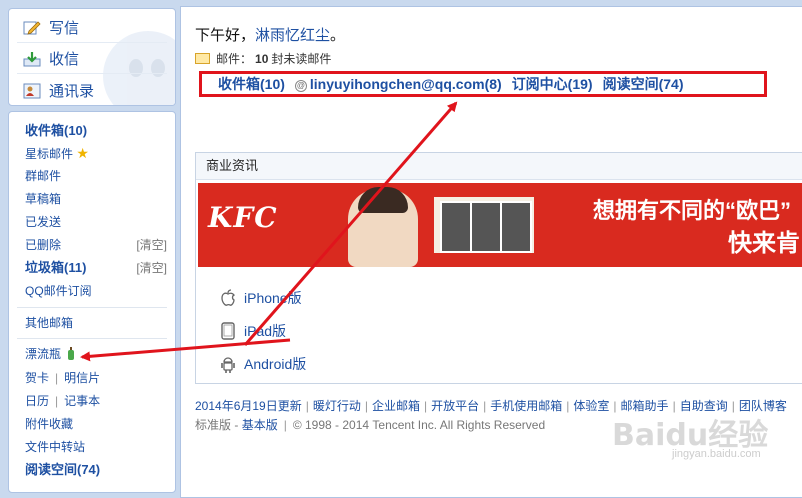  I want to click on download-android-label: Android版, so click(275, 364).